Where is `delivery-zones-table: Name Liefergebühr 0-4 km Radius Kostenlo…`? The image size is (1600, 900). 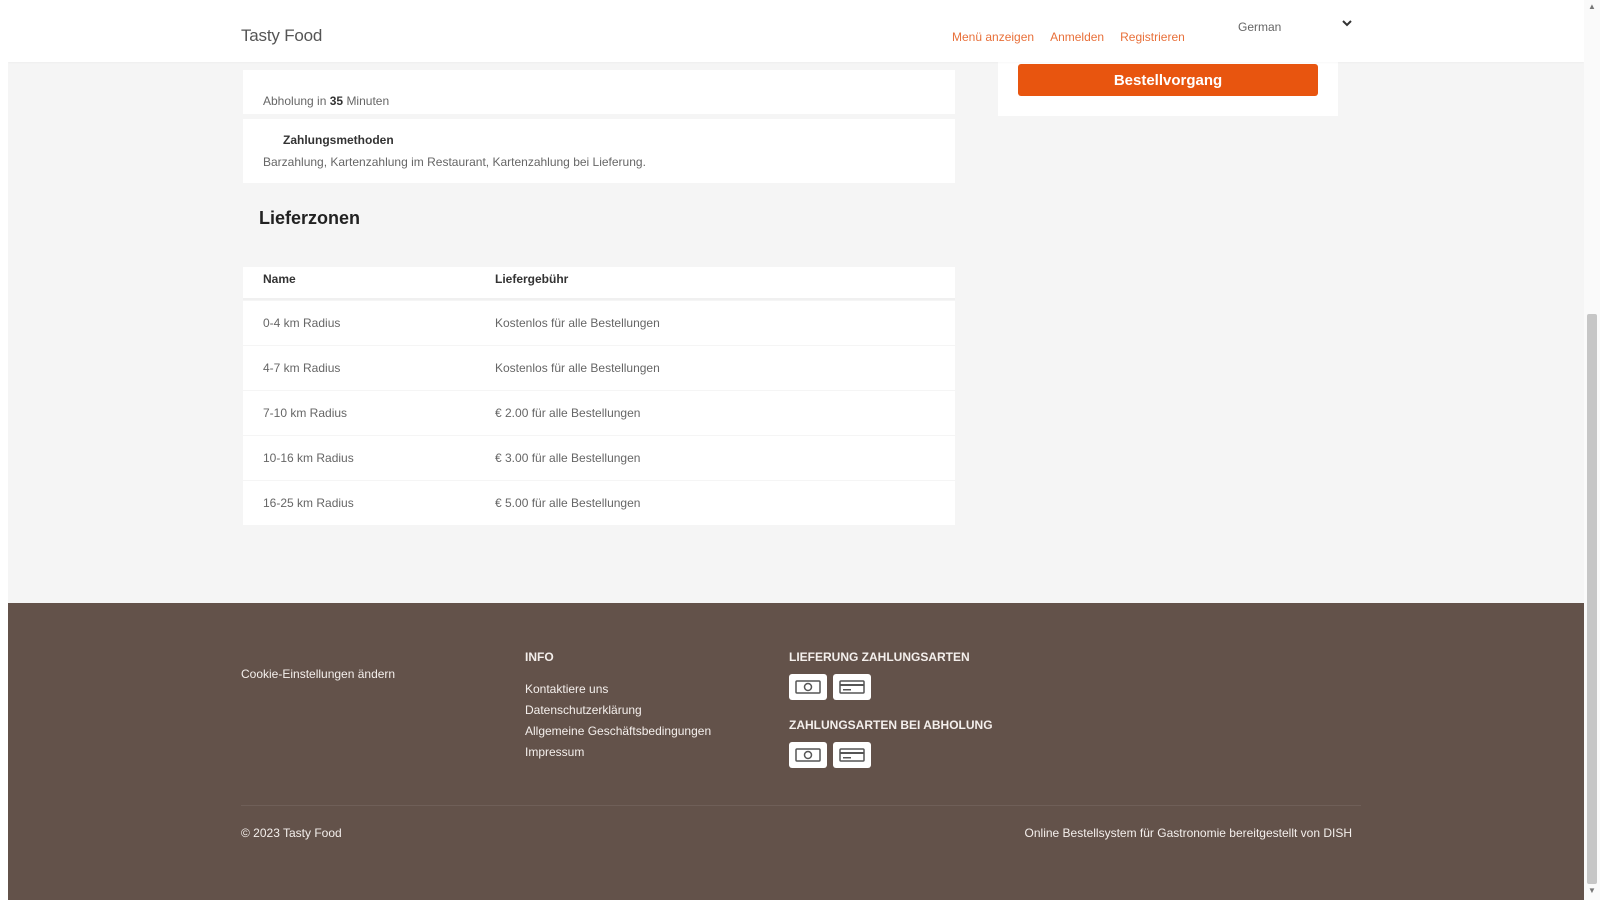 delivery-zones-table: Name Liefergebühr 0-4 km Radius Kostenlo… is located at coordinates (599, 396).